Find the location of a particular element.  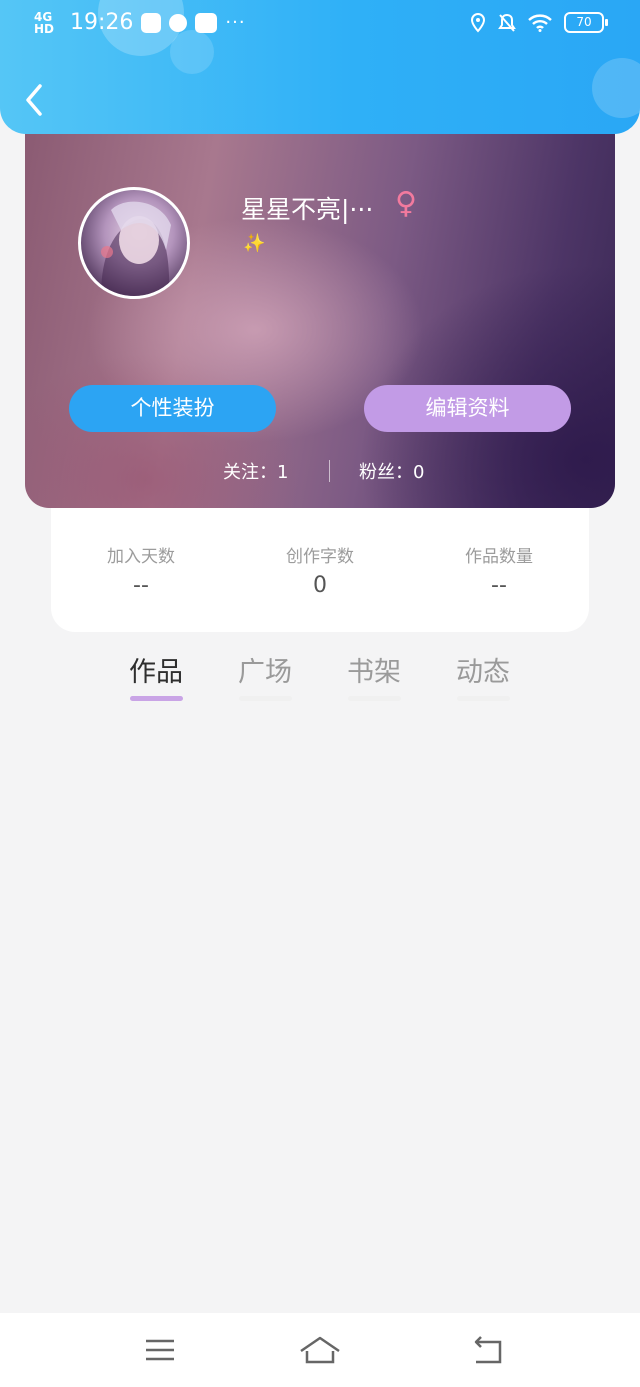

fans-count: 粉丝：0 is located at coordinates (391, 471).